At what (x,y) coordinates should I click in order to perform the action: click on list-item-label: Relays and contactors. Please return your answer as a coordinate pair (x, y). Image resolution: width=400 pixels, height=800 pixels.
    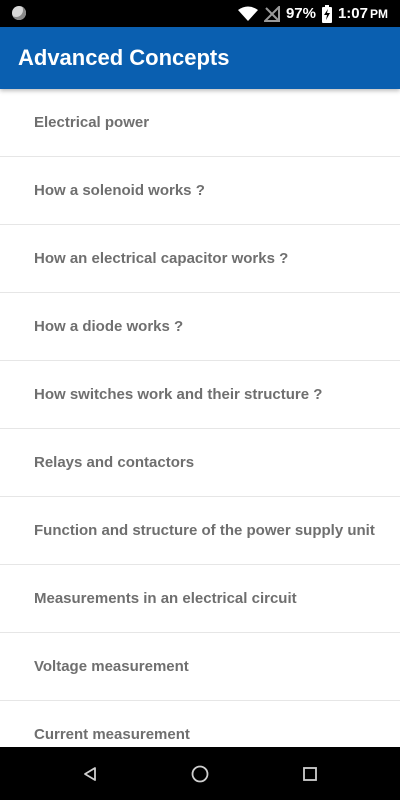
    Looking at the image, I should click on (114, 462).